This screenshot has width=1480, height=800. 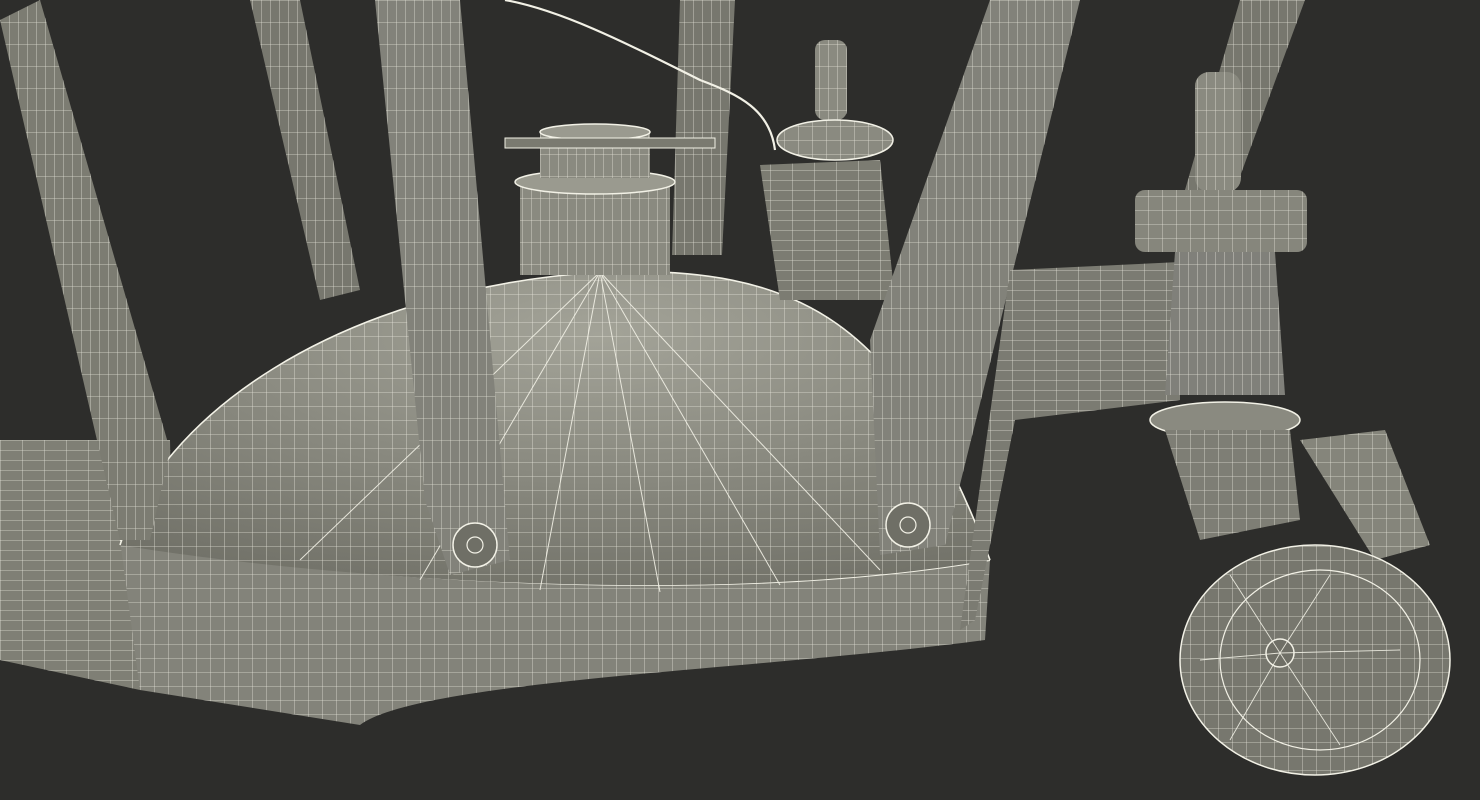 What do you see at coordinates (305, 150) in the screenshot?
I see `back-leg-left` at bounding box center [305, 150].